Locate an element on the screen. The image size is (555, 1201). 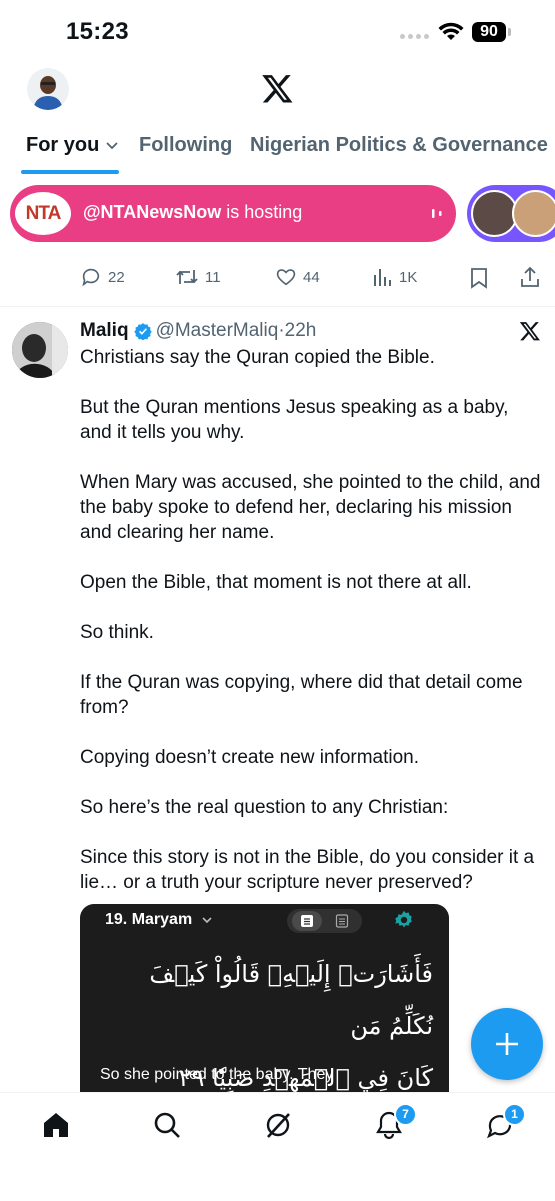
spaces-live-bar: NTA @NTANewsNow is hosting is located at coordinates (233, 213).